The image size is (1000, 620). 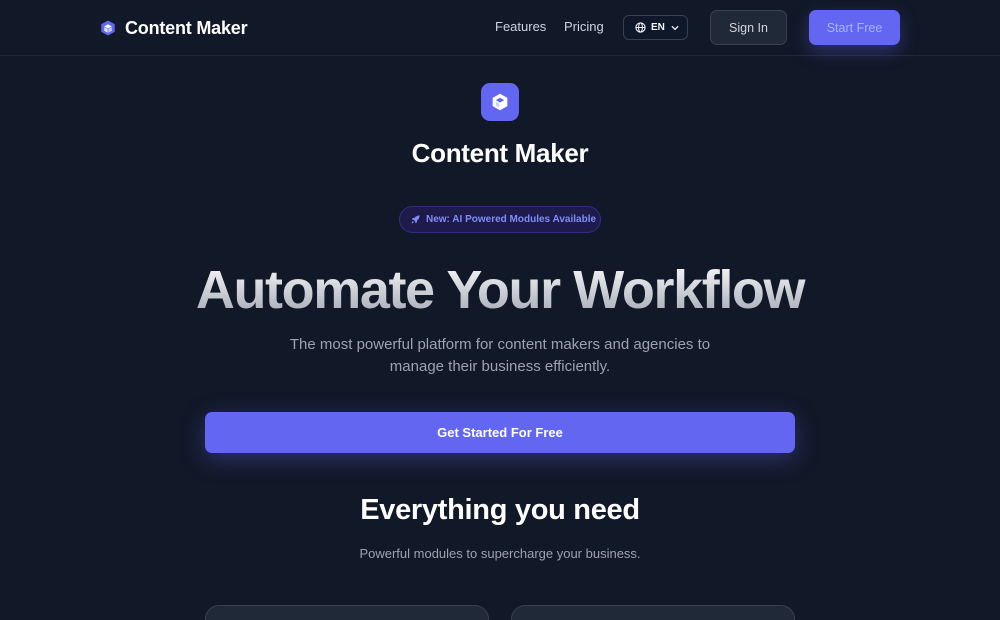 I want to click on hero-logo-tile, so click(x=500, y=102).